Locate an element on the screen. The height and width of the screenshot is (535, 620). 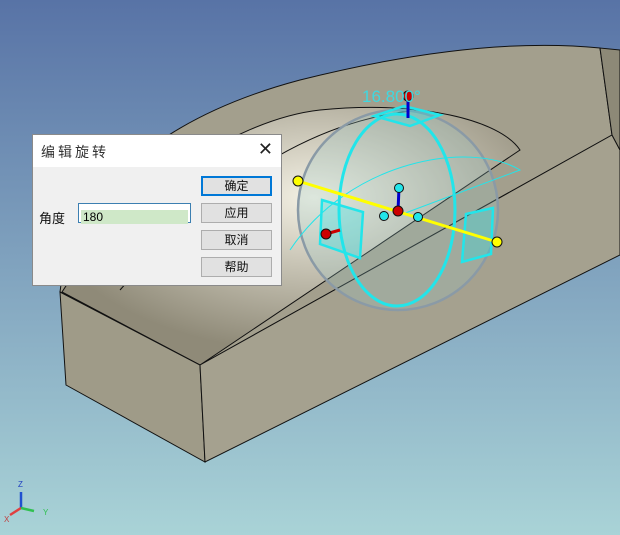
angle-input is located at coordinates (134, 217).